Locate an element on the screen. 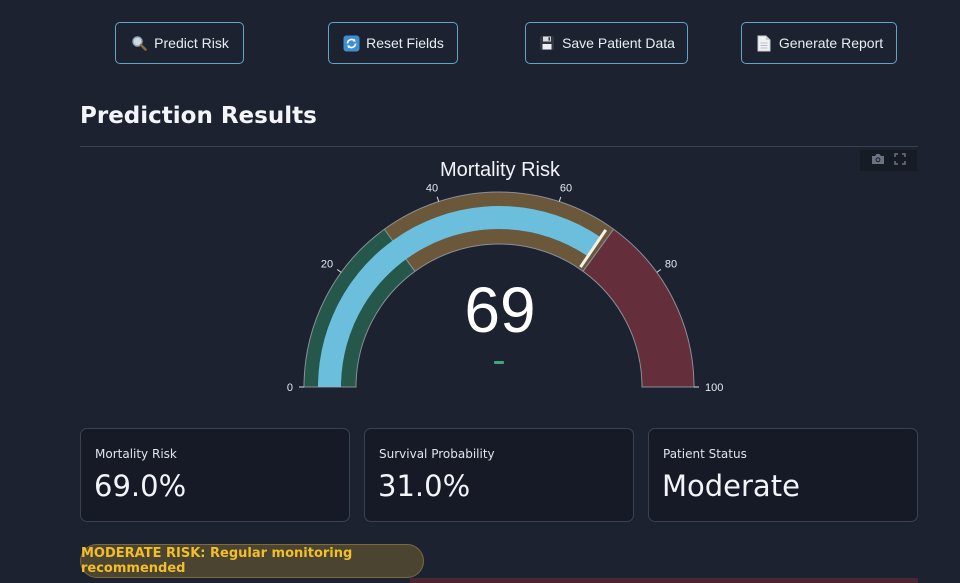 This screenshot has width=960, height=583. chart-modebar is located at coordinates (888, 160).